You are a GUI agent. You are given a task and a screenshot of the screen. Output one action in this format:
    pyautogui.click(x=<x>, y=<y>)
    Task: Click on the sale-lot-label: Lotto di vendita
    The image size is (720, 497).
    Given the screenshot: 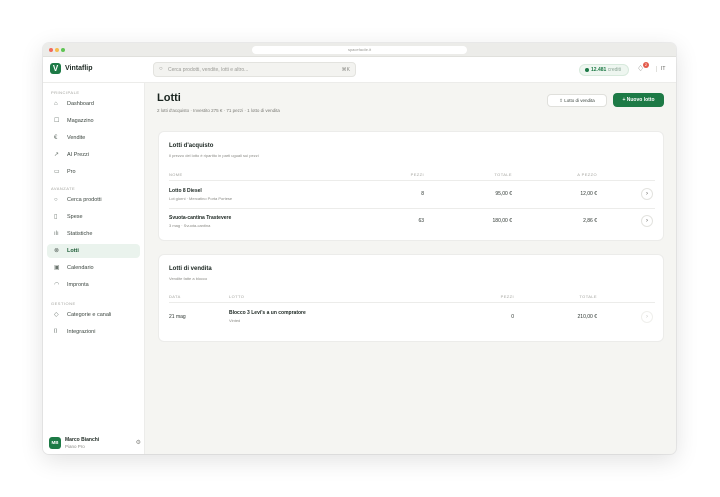 What is the action you would take?
    pyautogui.click(x=579, y=100)
    